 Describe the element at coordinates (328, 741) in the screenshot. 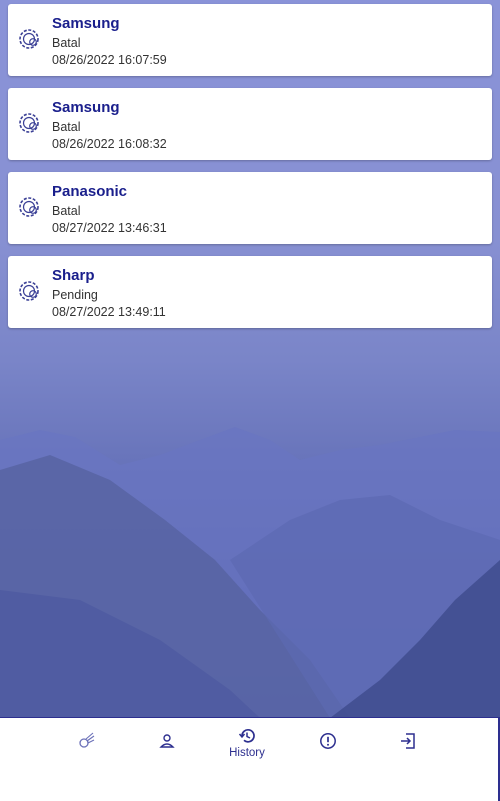

I see `info-icon` at that location.